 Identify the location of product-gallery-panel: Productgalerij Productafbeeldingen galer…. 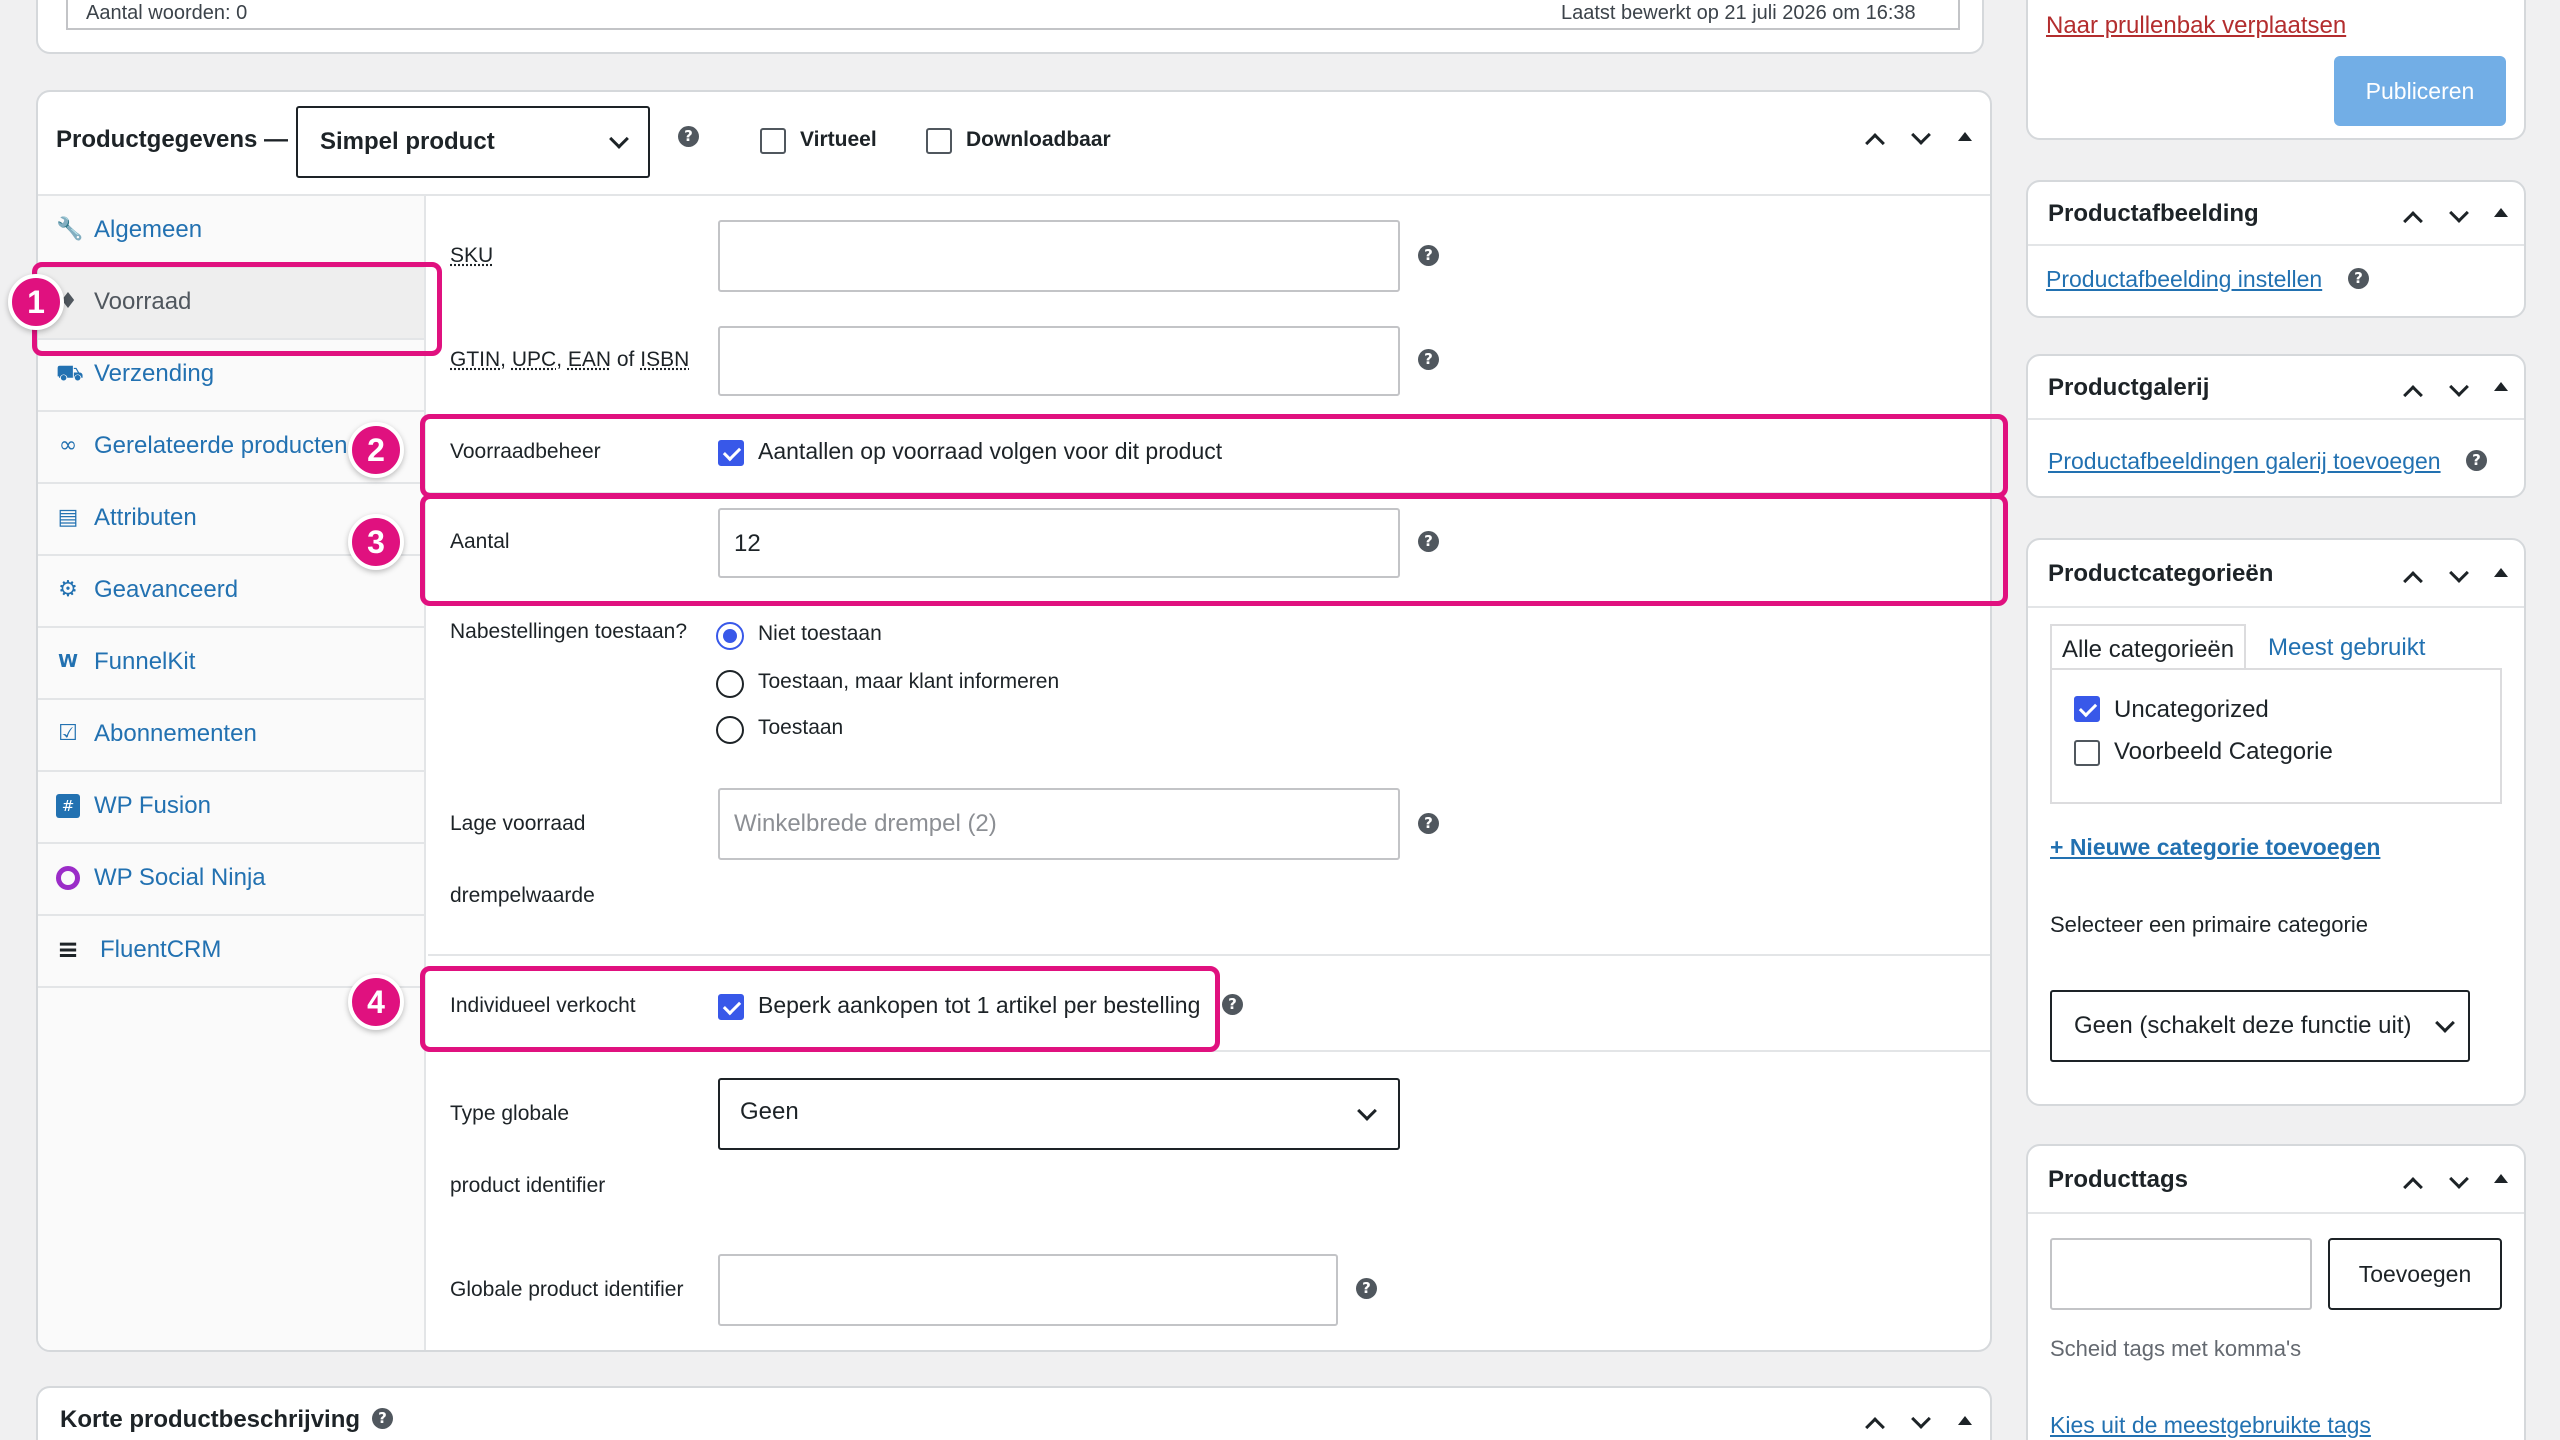
(2276, 426).